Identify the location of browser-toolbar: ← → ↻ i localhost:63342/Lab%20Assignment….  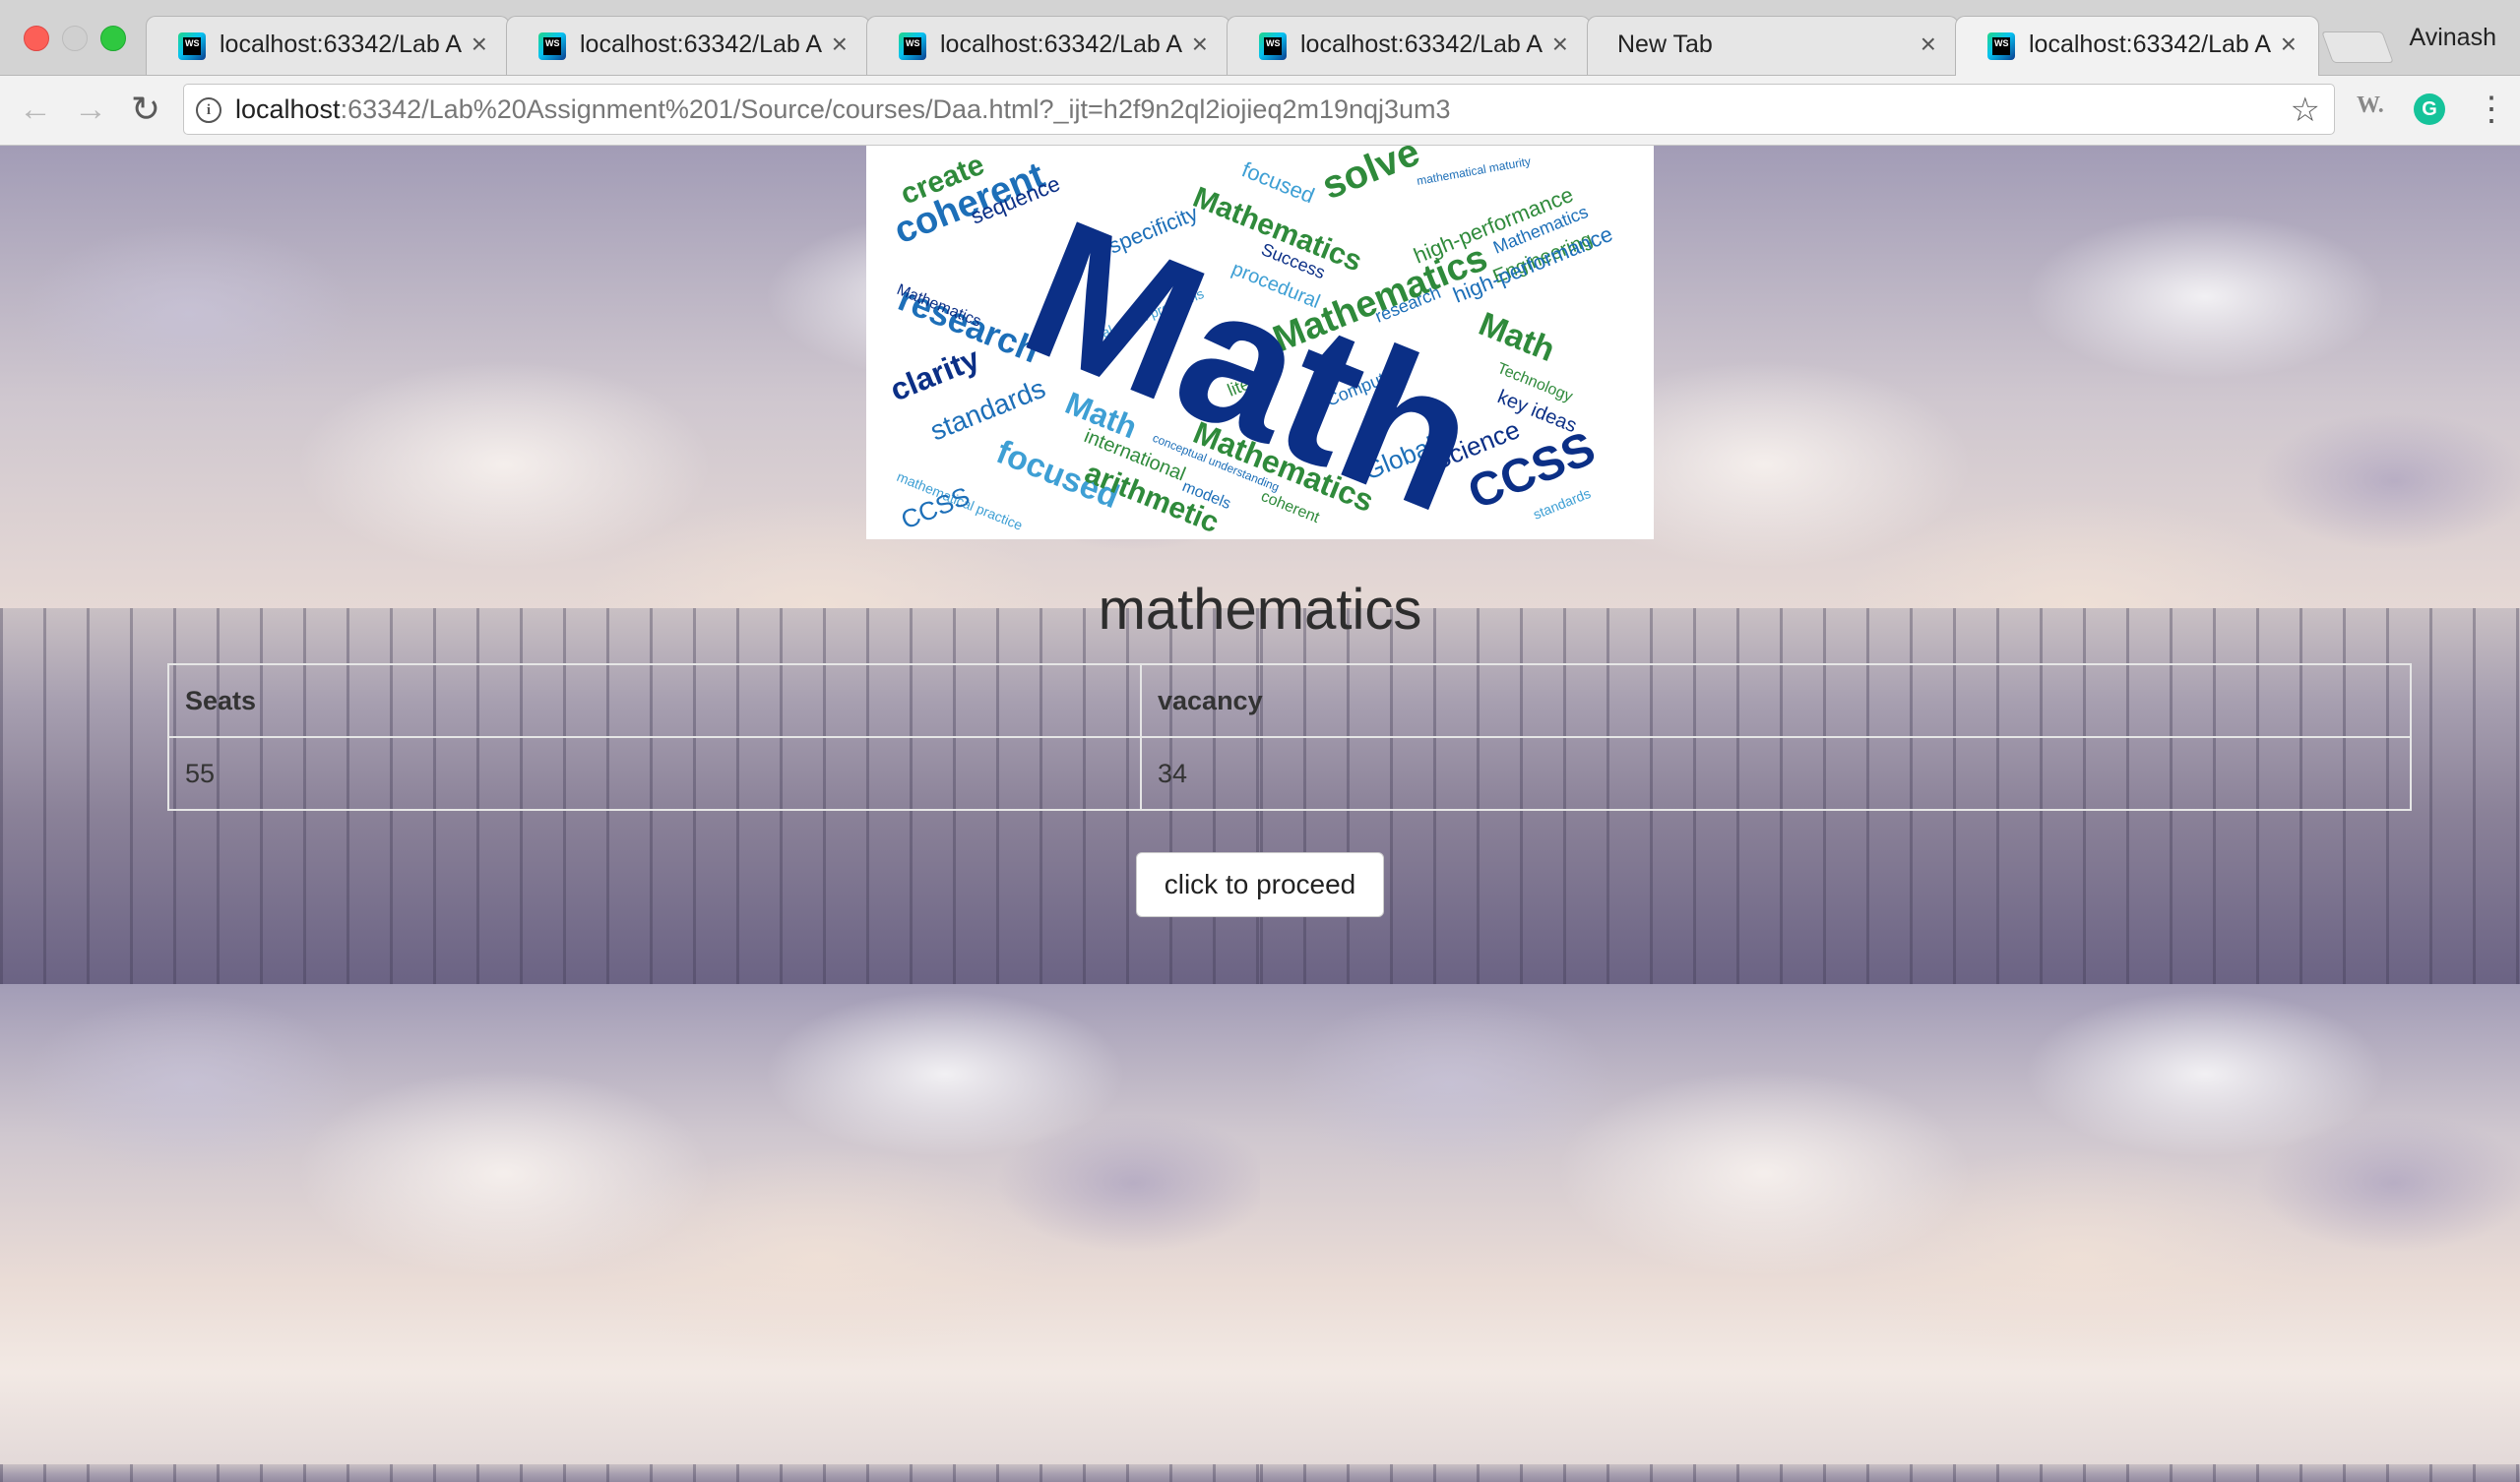
(1260, 111).